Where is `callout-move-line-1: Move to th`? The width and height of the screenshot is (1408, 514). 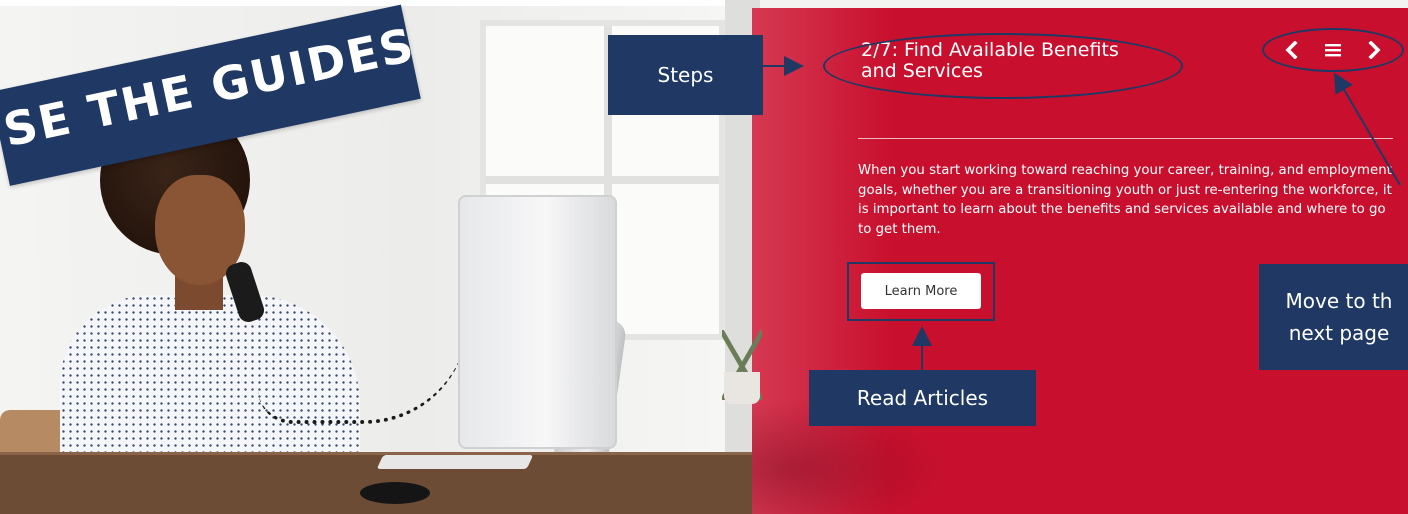
callout-move-line-1: Move to th is located at coordinates (1339, 301).